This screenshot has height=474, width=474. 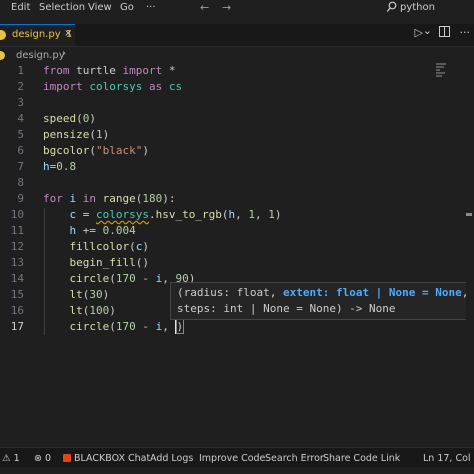 I want to click on menu-edit: Edit, so click(x=20, y=7).